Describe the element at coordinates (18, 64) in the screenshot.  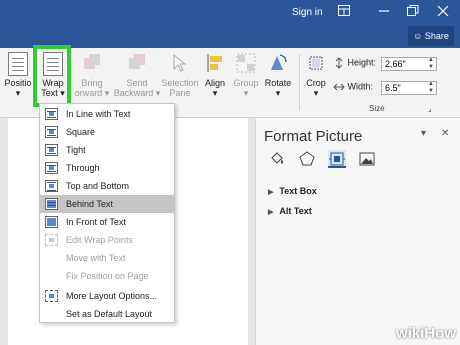
I see `position-icon` at that location.